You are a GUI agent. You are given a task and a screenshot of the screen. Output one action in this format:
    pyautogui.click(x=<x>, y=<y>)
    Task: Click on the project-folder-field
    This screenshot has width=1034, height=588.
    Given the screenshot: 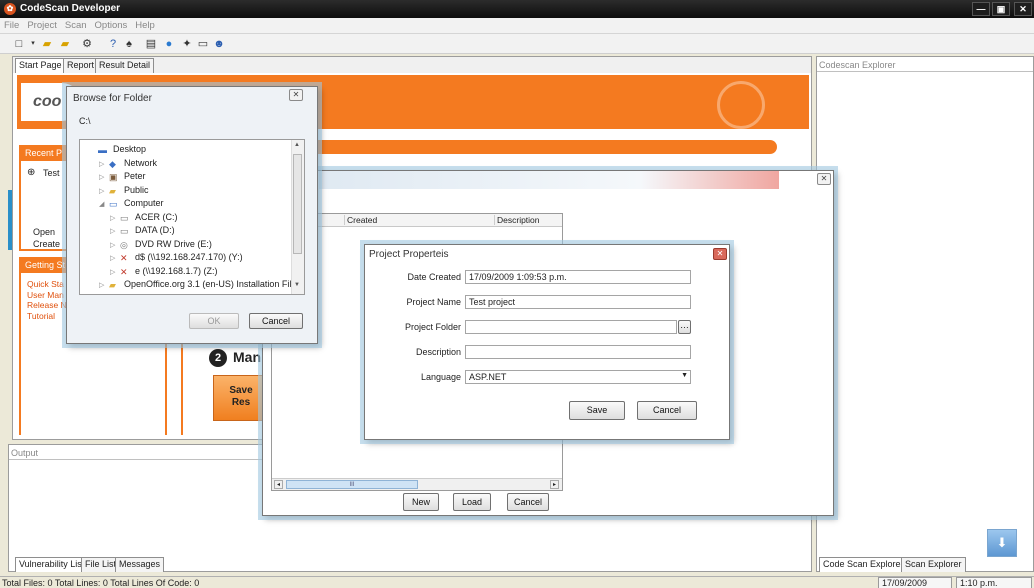 What is the action you would take?
    pyautogui.click(x=571, y=327)
    